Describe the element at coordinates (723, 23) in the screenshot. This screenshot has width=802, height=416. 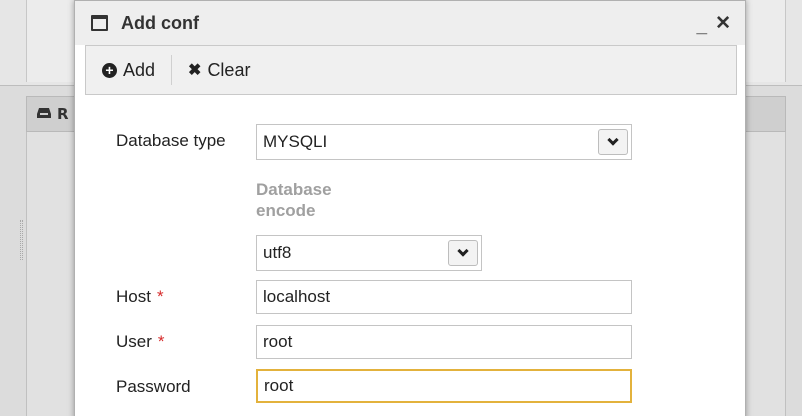
I see `close-icon: ✕` at that location.